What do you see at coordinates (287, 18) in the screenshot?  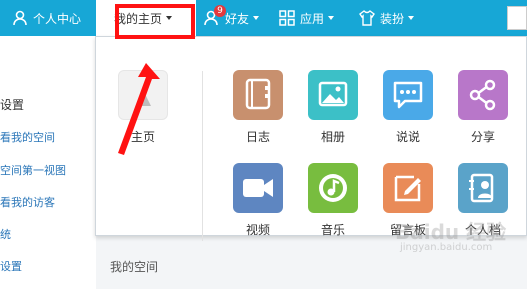 I see `grid-icon` at bounding box center [287, 18].